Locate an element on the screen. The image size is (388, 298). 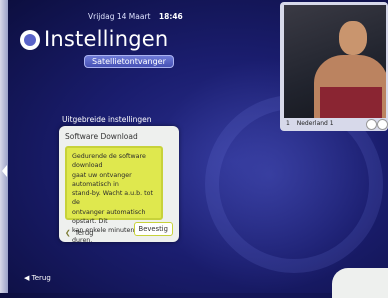
side-panel-tab is located at coordinates (4, 146).